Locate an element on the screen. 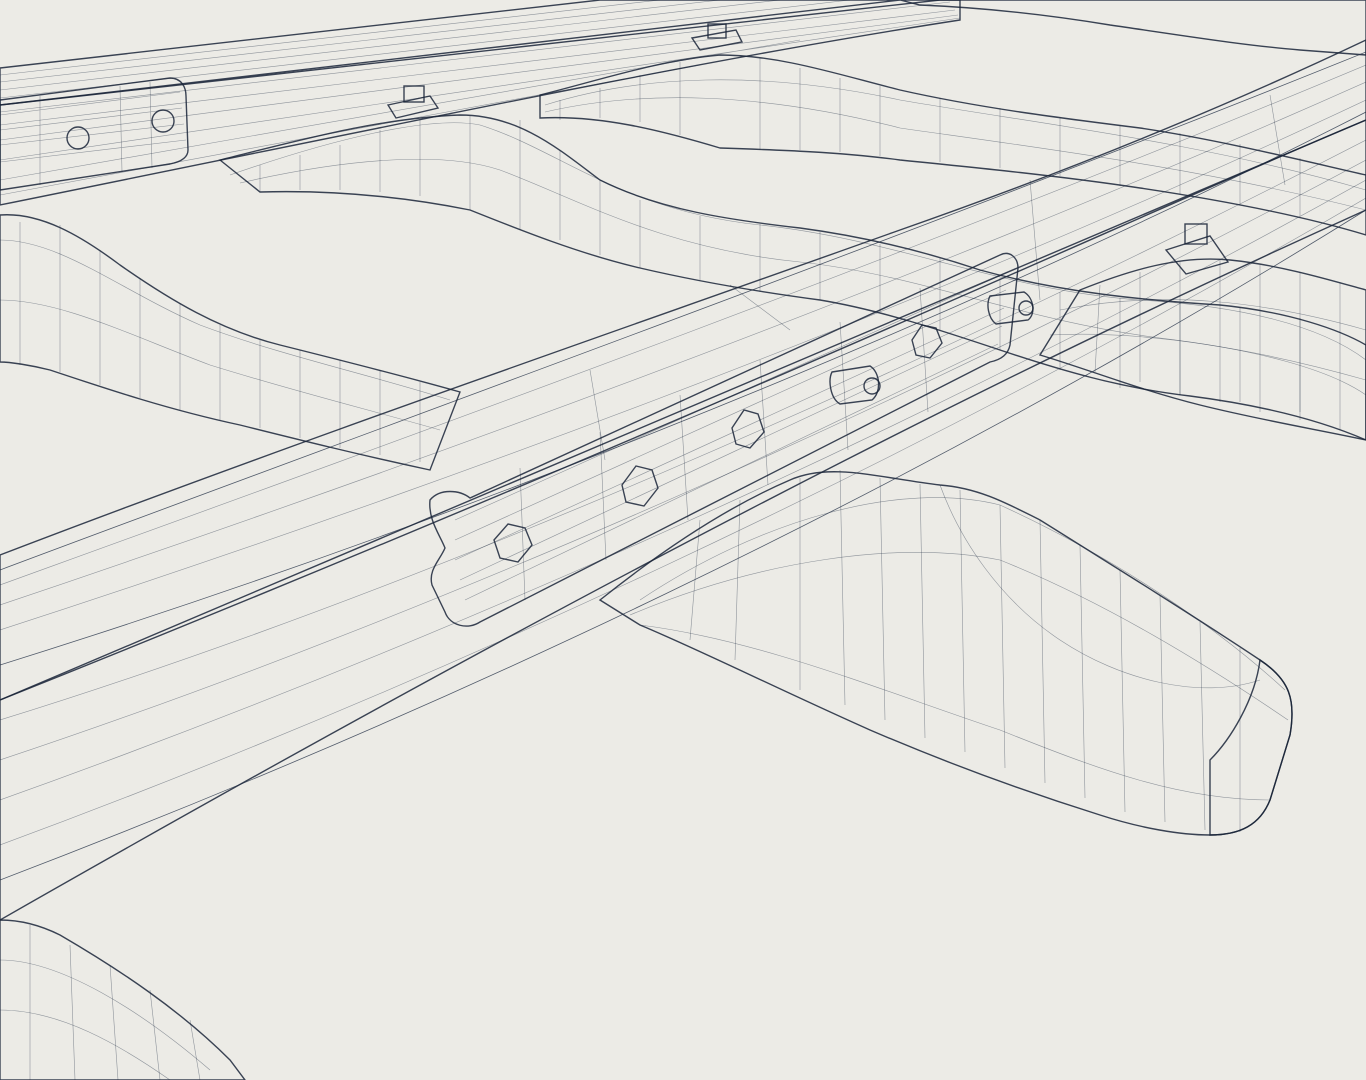 Image resolution: width=1366 pixels, height=1080 pixels. back-rail-web is located at coordinates (480, 103).